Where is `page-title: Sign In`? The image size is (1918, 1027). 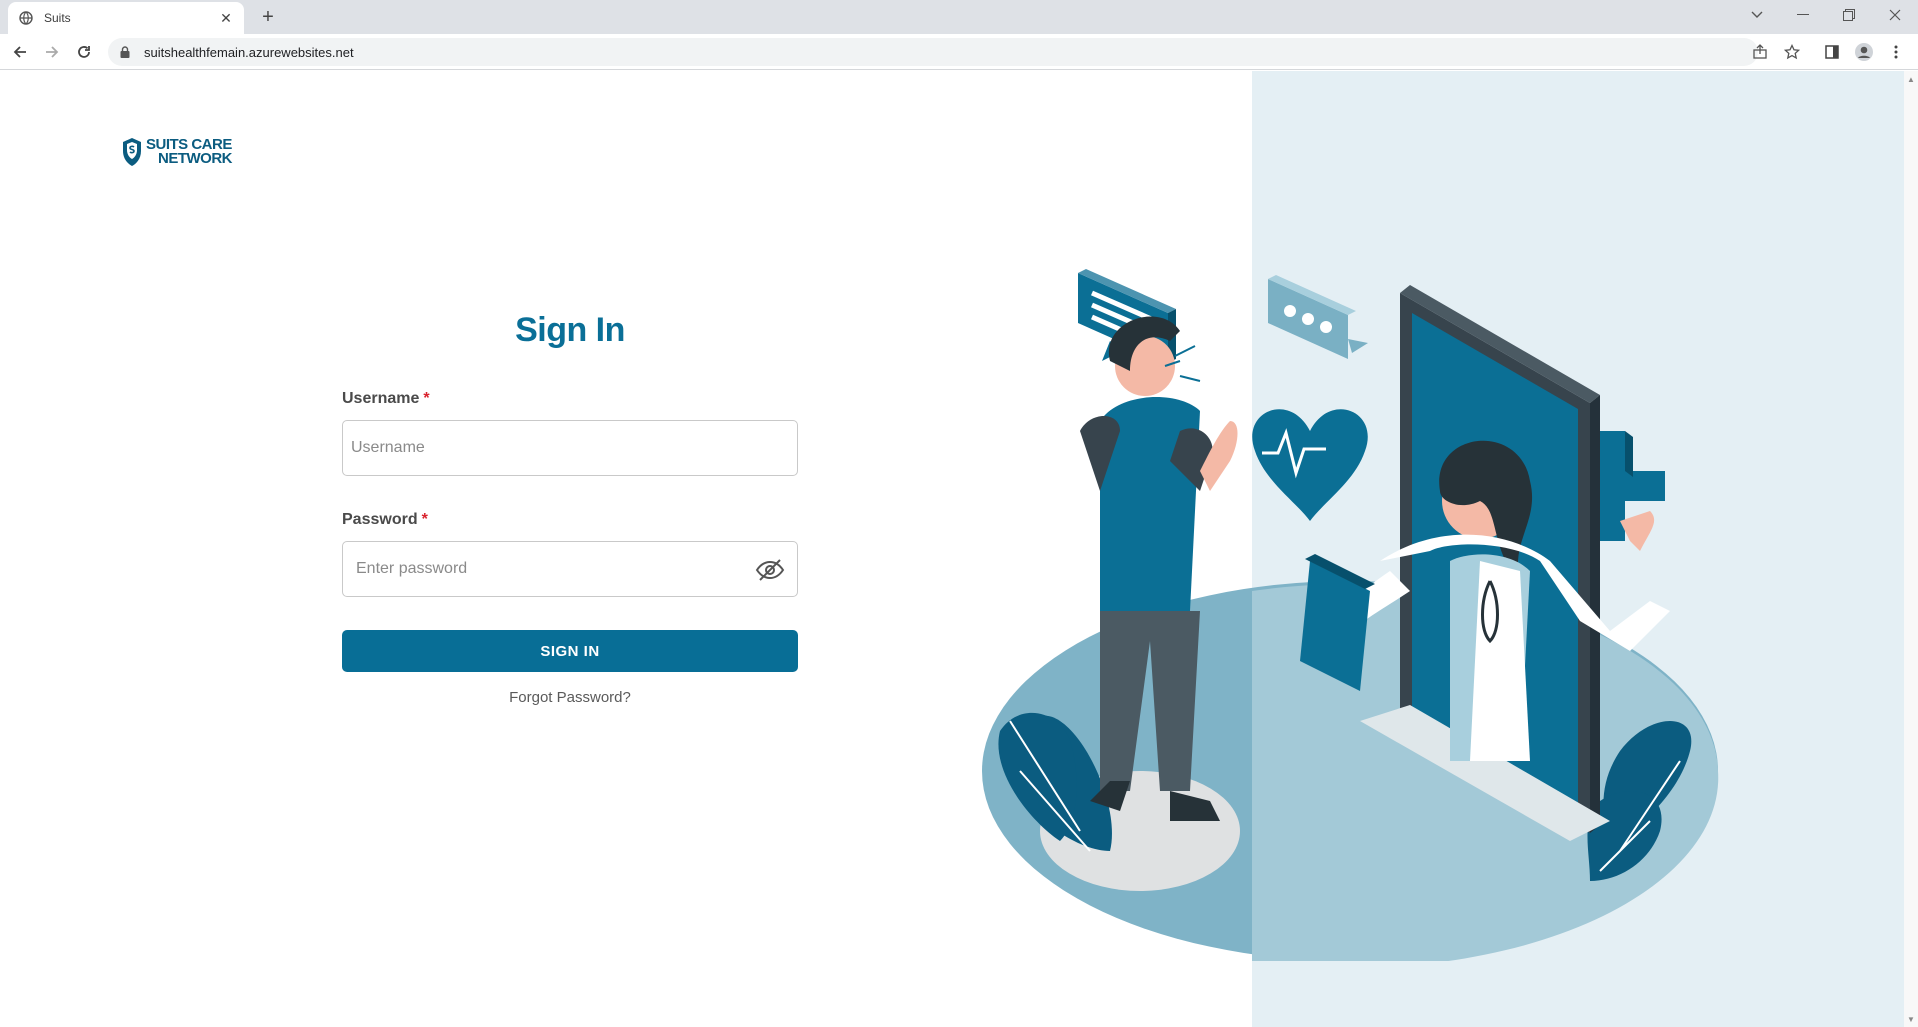
page-title: Sign In is located at coordinates (570, 330).